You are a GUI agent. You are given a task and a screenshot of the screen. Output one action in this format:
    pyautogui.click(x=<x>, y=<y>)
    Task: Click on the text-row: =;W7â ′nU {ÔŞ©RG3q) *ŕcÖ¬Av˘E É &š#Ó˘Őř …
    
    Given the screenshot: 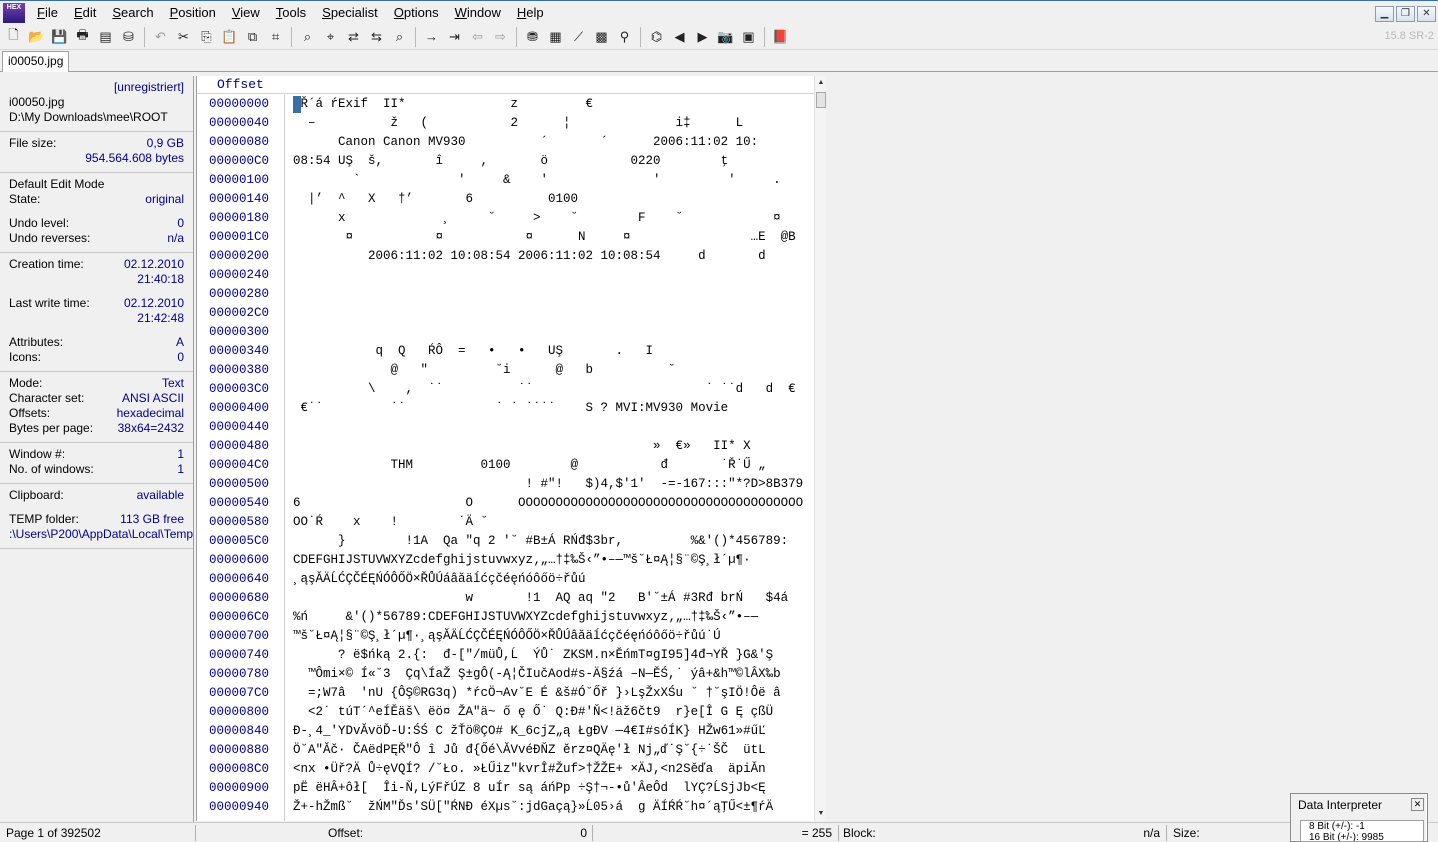 What is the action you would take?
    pyautogui.click(x=551, y=693)
    